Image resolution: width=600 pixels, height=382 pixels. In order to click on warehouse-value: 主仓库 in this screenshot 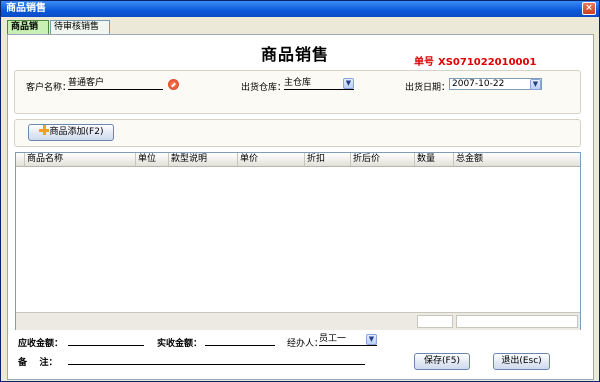, I will do `click(298, 83)`.